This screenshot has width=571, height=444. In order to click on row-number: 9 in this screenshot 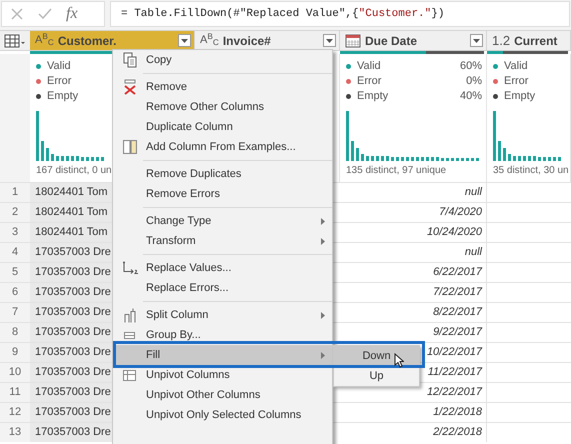, I will do `click(15, 352)`.